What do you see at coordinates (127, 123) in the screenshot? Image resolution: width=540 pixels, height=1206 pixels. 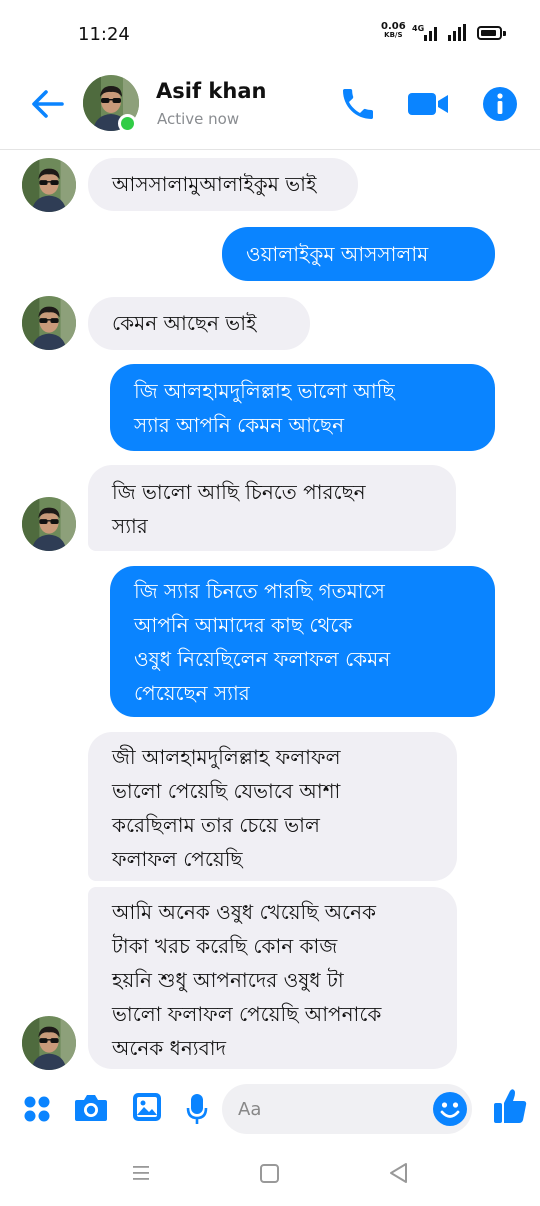 I see `online-indicator` at bounding box center [127, 123].